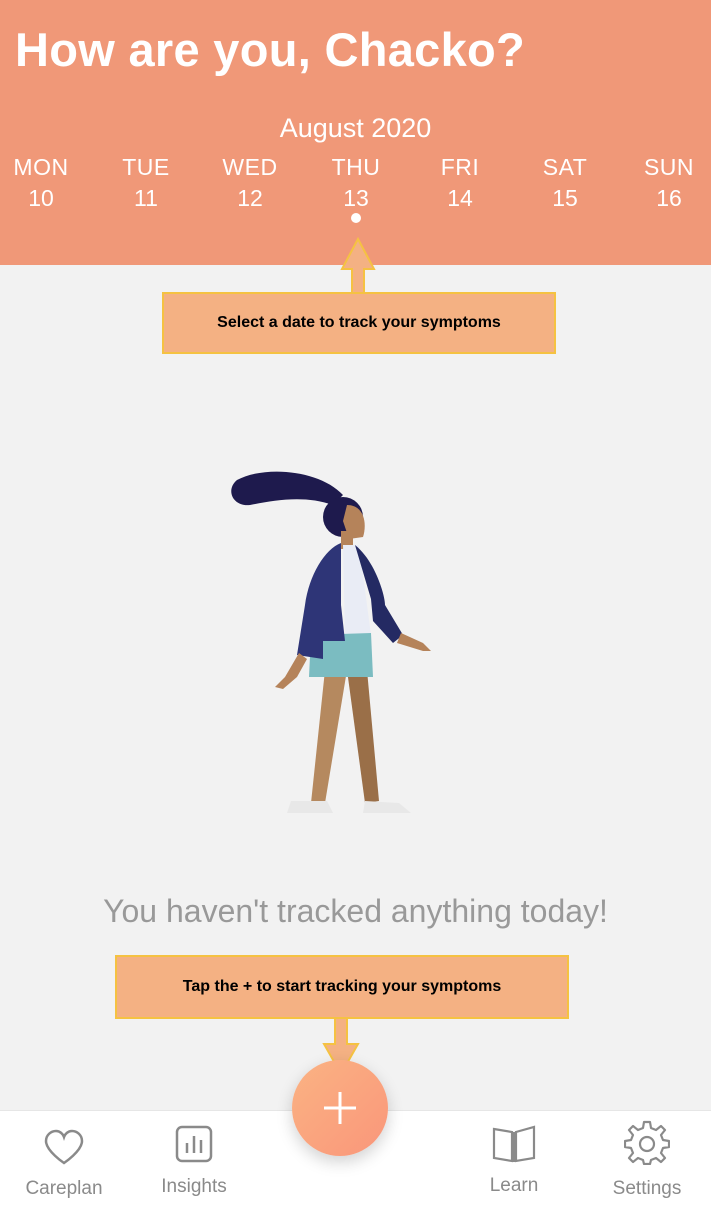  I want to click on nav-settings-label: Settings, so click(647, 1188).